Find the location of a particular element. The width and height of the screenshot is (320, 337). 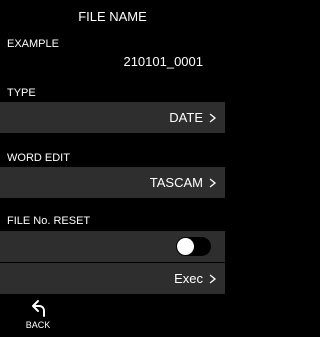

type-label: TYPE is located at coordinates (21, 93).